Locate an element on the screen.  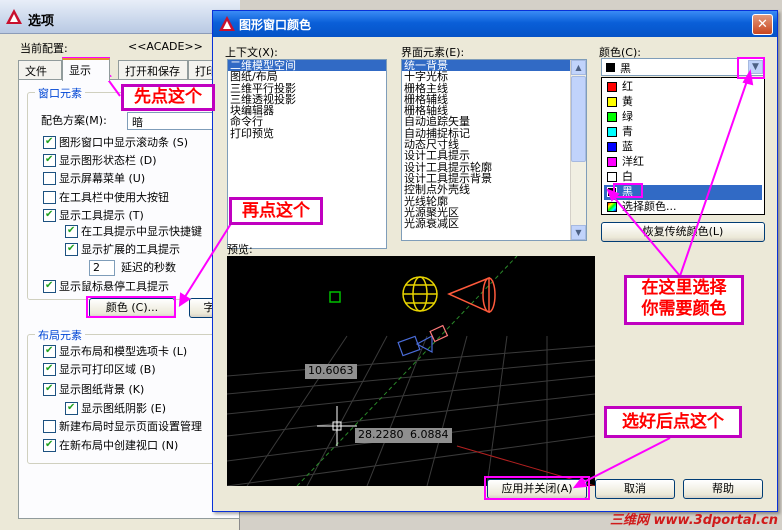
highlight-apply-button is located at coordinates (537, 488).